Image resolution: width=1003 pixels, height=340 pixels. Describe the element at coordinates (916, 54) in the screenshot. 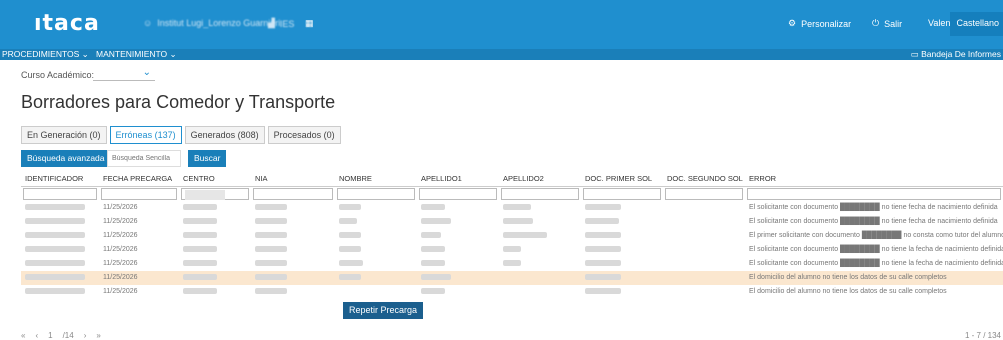

I see `tray-icon: ▭` at that location.